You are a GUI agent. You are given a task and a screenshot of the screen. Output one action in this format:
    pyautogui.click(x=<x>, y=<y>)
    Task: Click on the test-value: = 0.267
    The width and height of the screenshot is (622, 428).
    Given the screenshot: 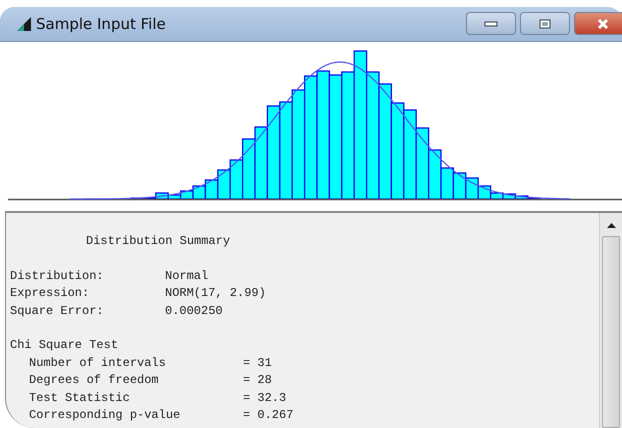 What is the action you would take?
    pyautogui.click(x=268, y=415)
    